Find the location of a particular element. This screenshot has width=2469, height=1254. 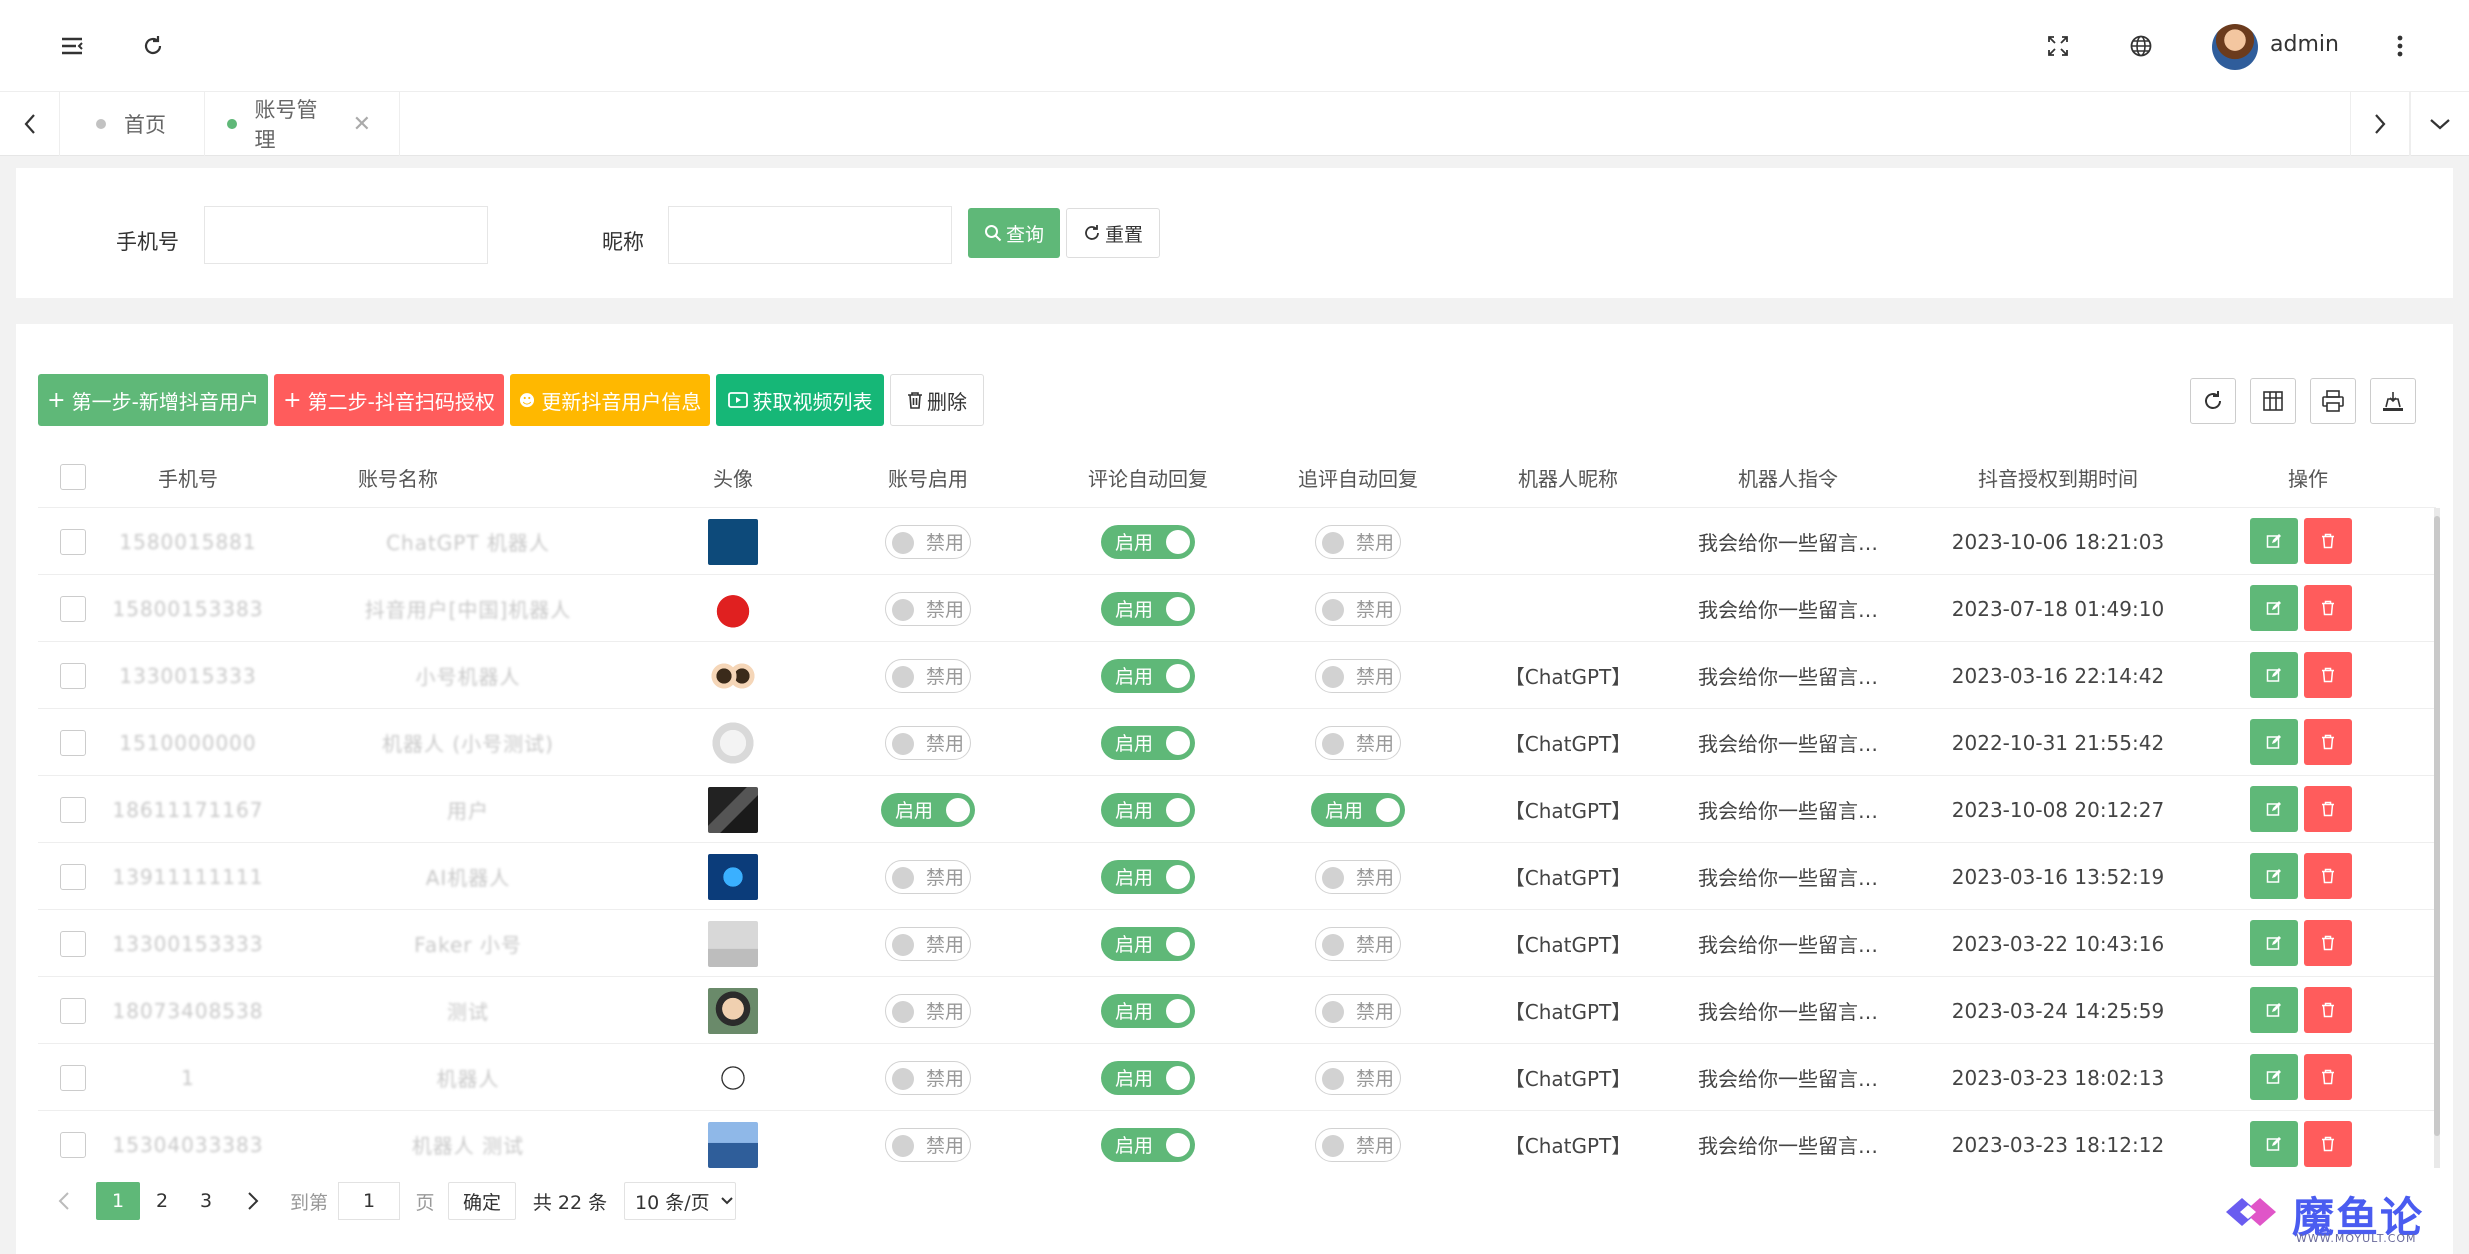

scan-auth-button: + 第二步-抖音扫码授权 is located at coordinates (389, 400).